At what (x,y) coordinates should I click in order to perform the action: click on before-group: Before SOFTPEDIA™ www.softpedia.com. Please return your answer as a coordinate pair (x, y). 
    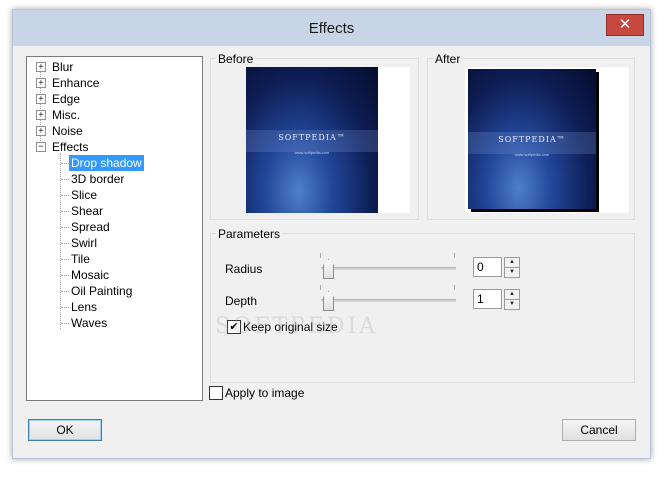
    Looking at the image, I should click on (314, 136).